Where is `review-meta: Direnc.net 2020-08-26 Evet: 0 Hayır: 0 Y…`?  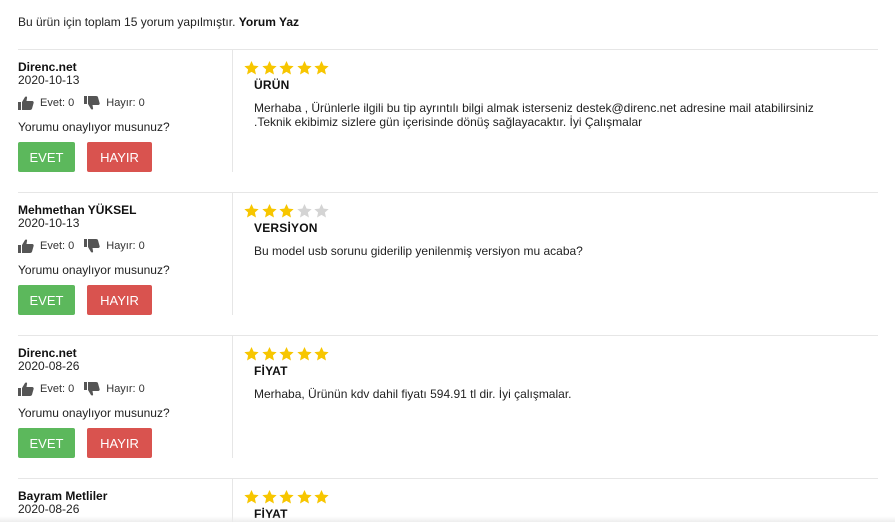
review-meta: Direnc.net 2020-08-26 Evet: 0 Hayır: 0 Y… is located at coordinates (125, 397).